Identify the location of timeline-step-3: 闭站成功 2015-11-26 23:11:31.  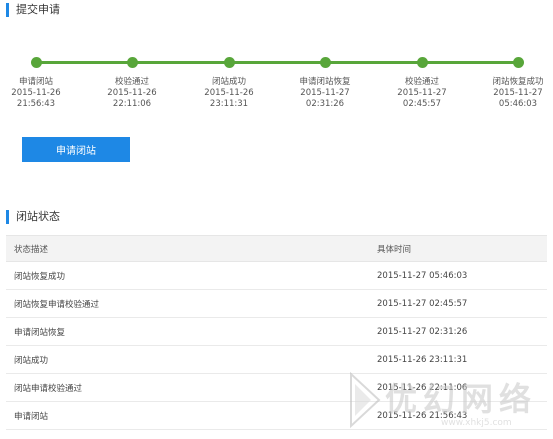
(229, 81).